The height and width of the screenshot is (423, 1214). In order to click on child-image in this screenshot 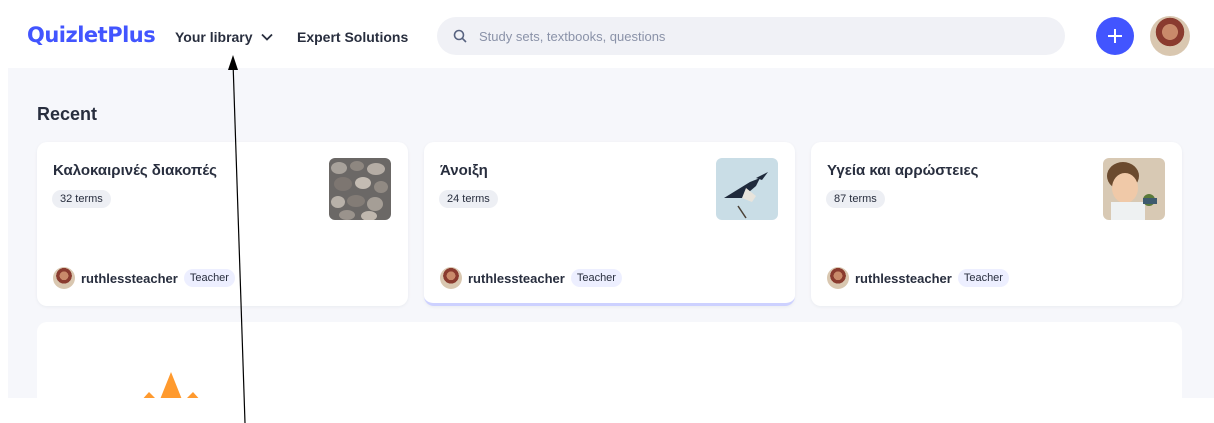, I will do `click(1134, 189)`.